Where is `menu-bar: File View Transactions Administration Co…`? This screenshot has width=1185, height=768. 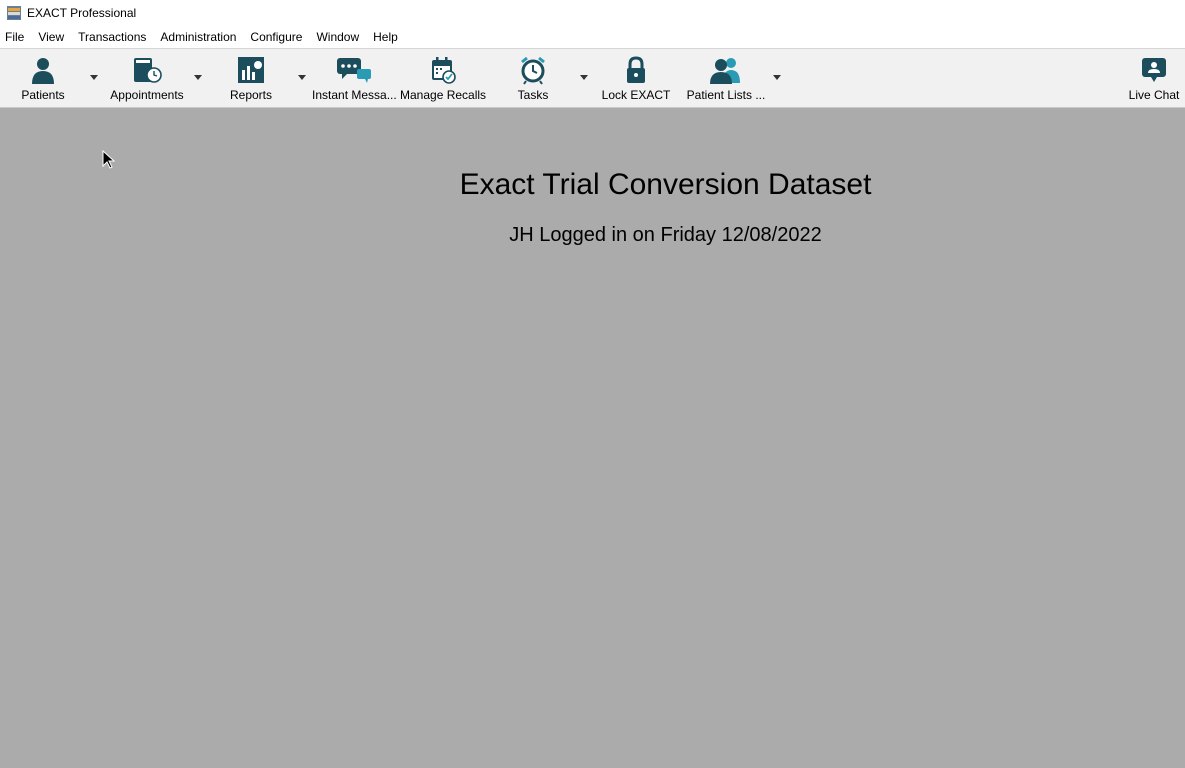 menu-bar: File View Transactions Administration Co… is located at coordinates (592, 37).